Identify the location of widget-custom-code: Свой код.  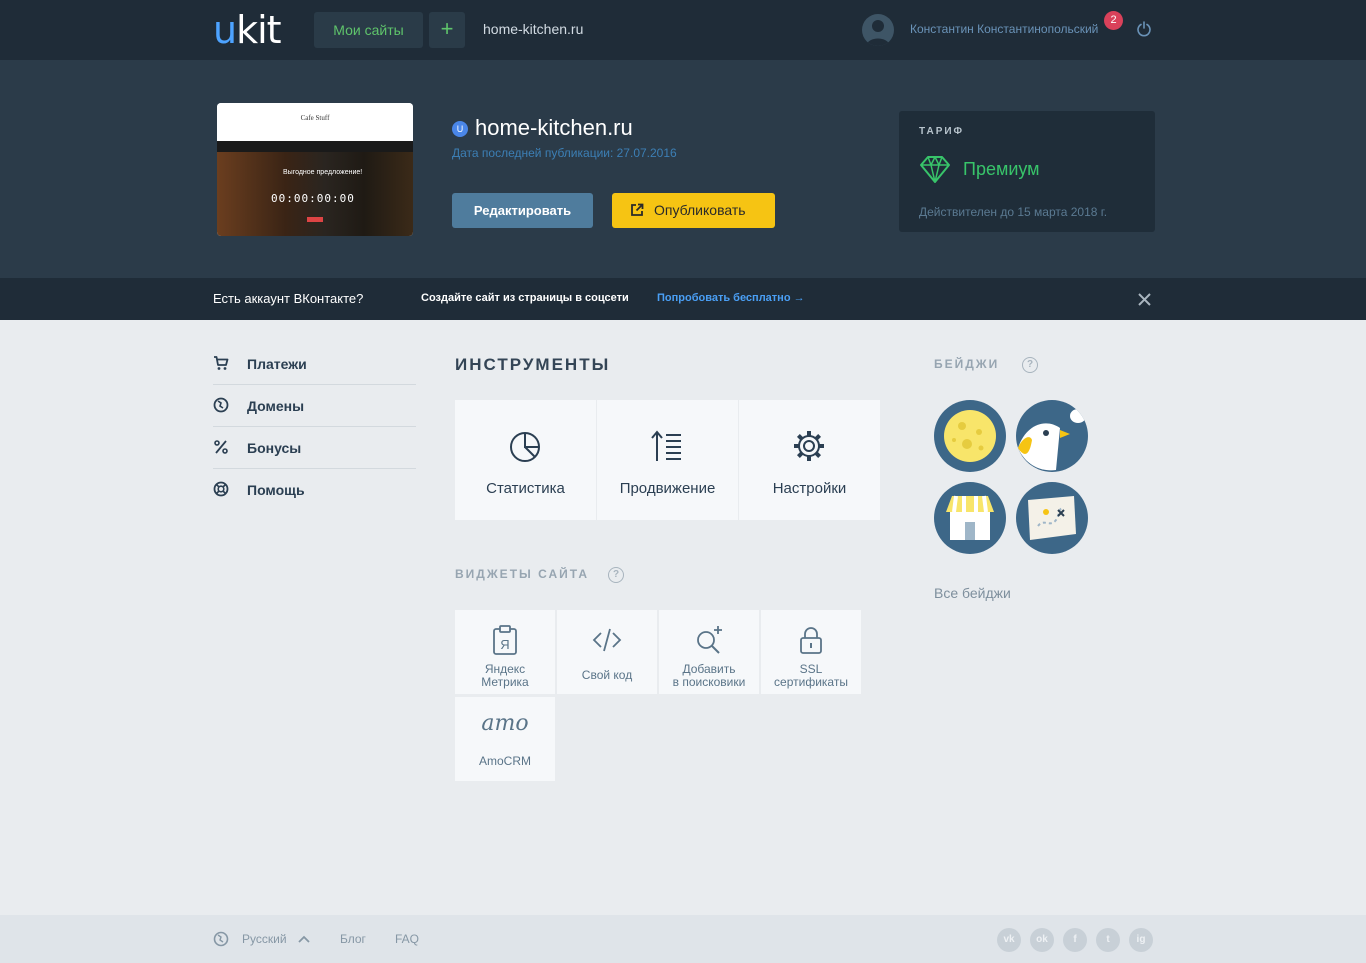
(607, 652).